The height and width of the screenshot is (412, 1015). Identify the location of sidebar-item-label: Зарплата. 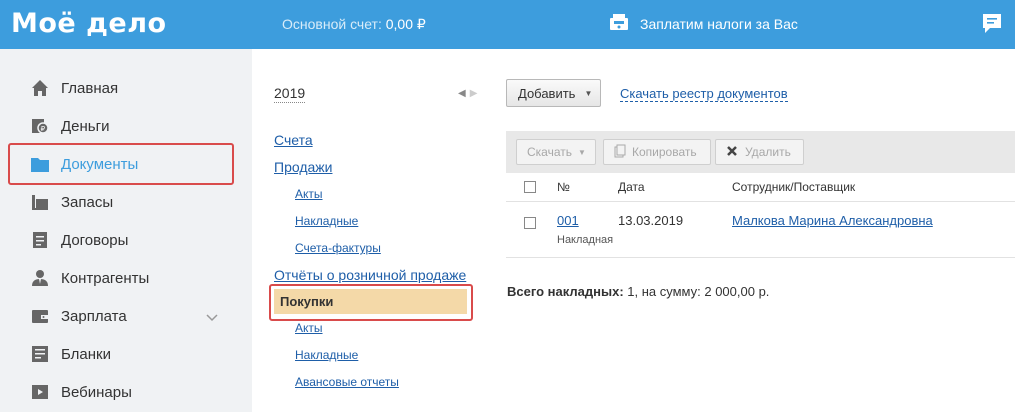
(94, 316).